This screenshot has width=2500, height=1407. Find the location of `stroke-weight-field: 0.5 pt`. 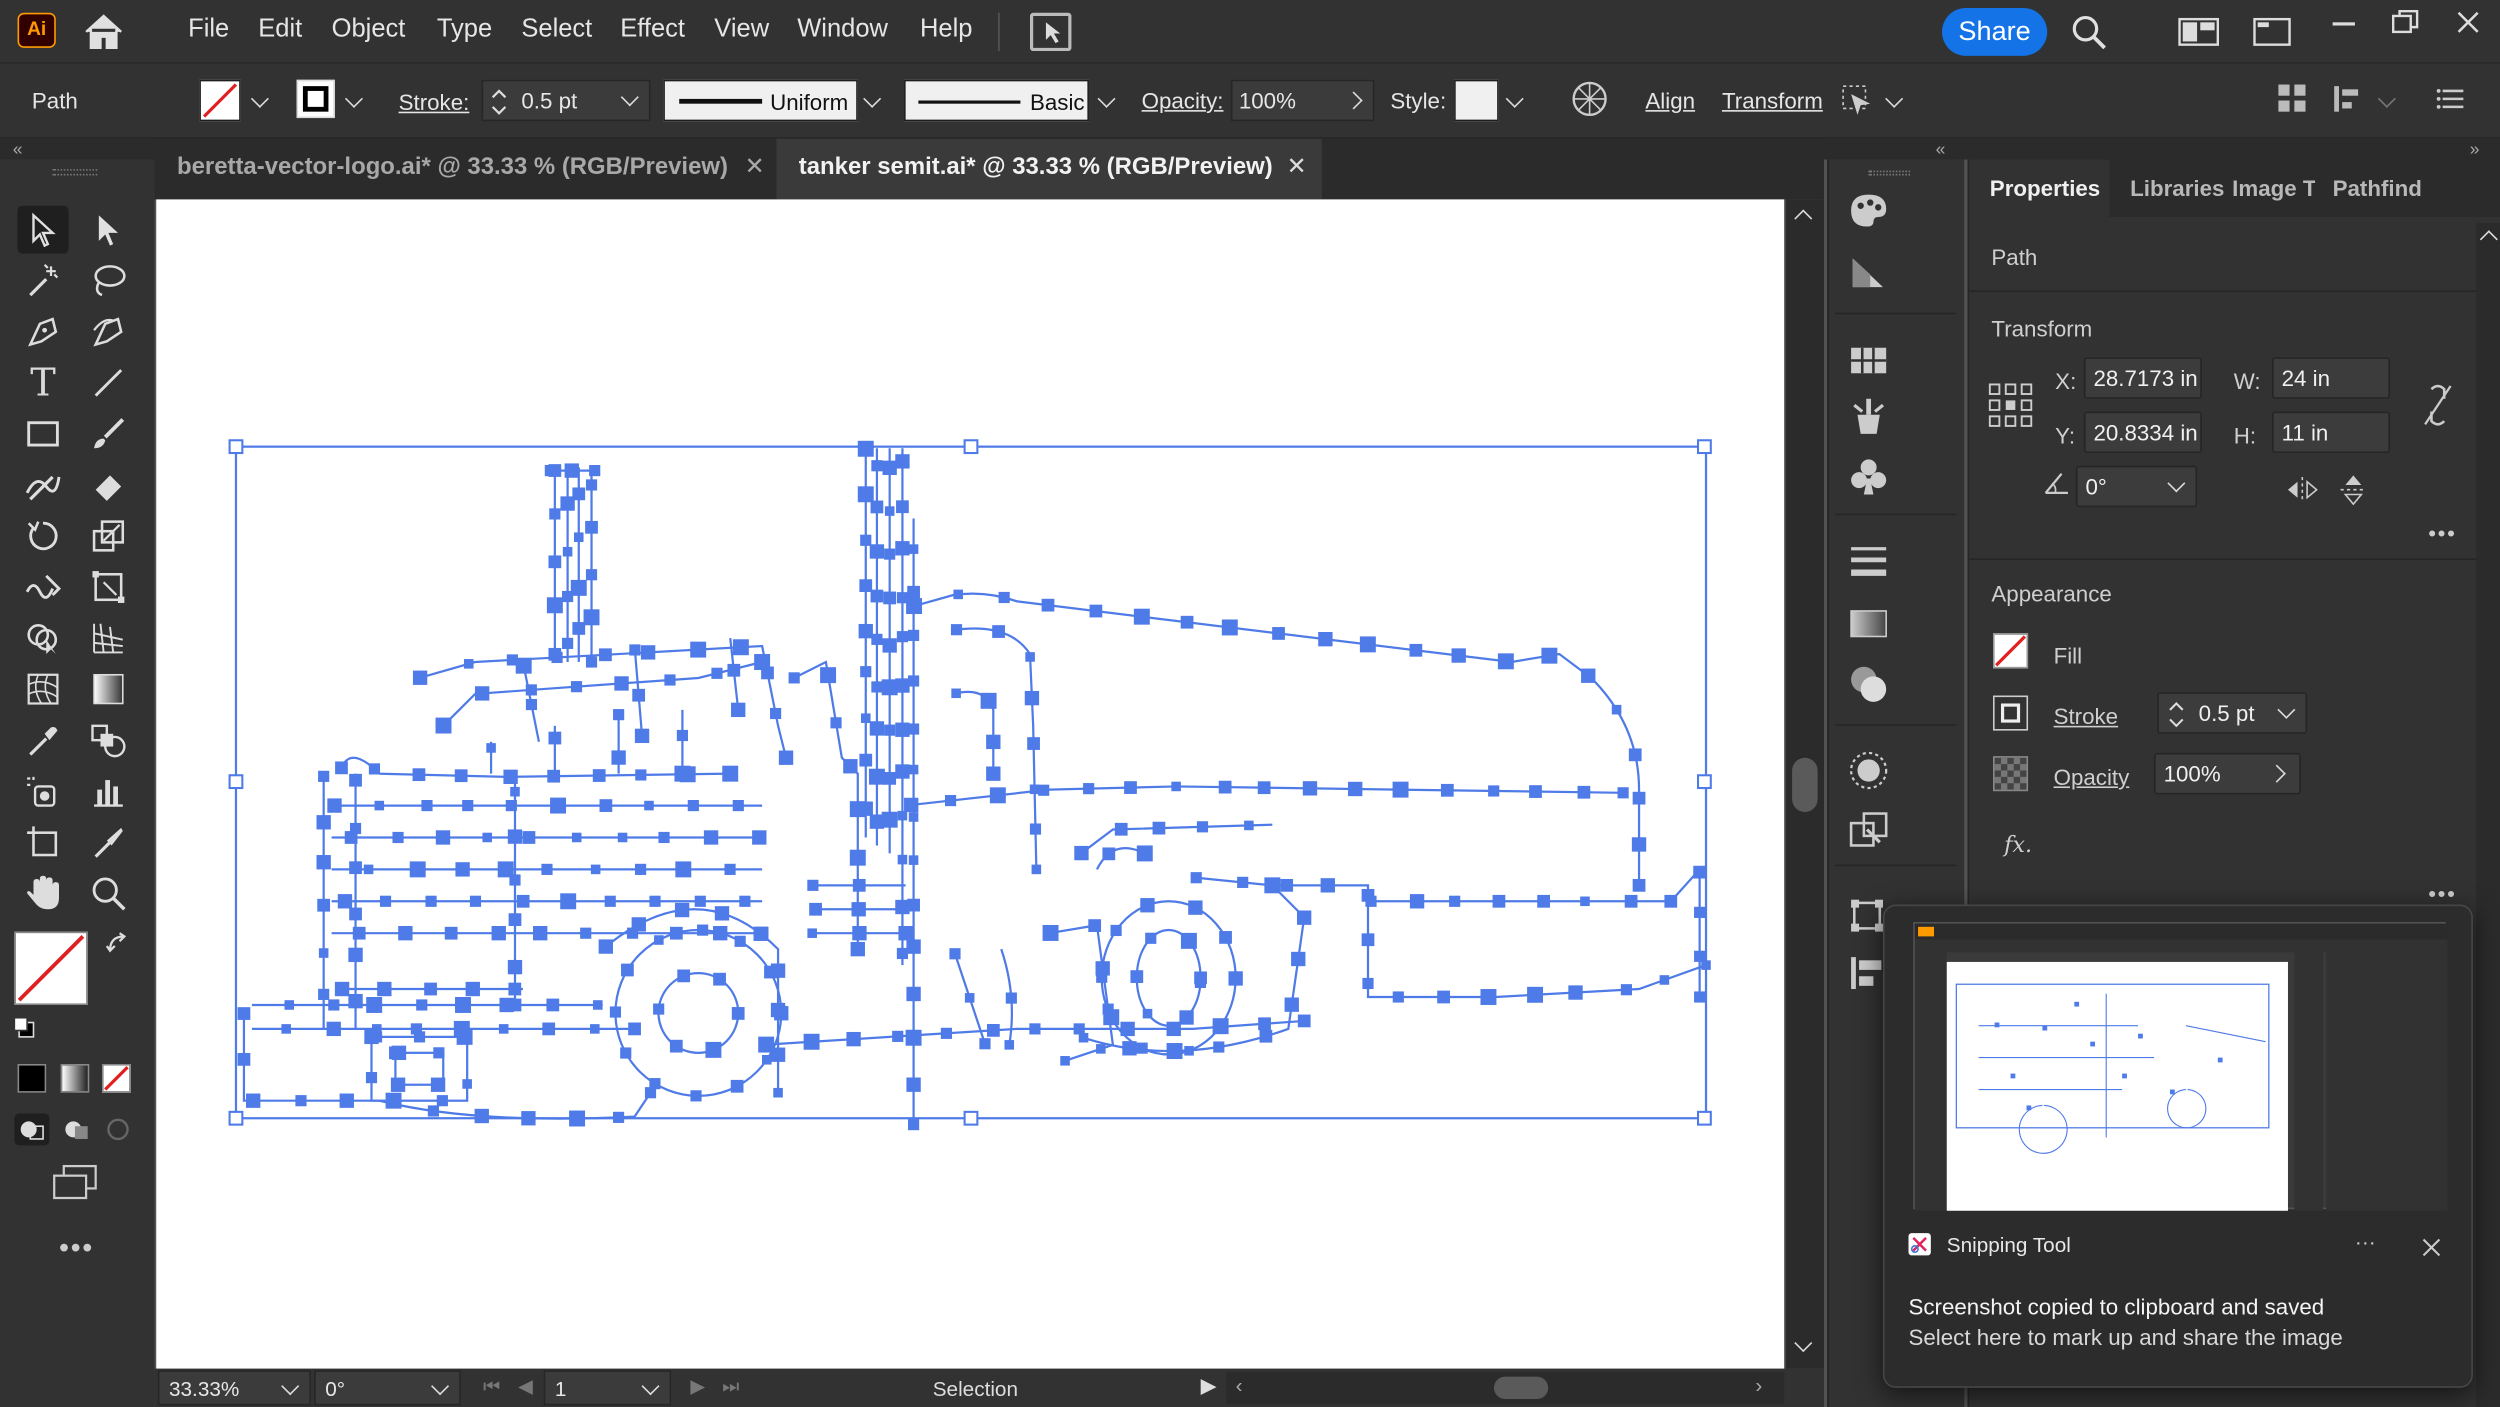

stroke-weight-field: 0.5 pt is located at coordinates (566, 100).